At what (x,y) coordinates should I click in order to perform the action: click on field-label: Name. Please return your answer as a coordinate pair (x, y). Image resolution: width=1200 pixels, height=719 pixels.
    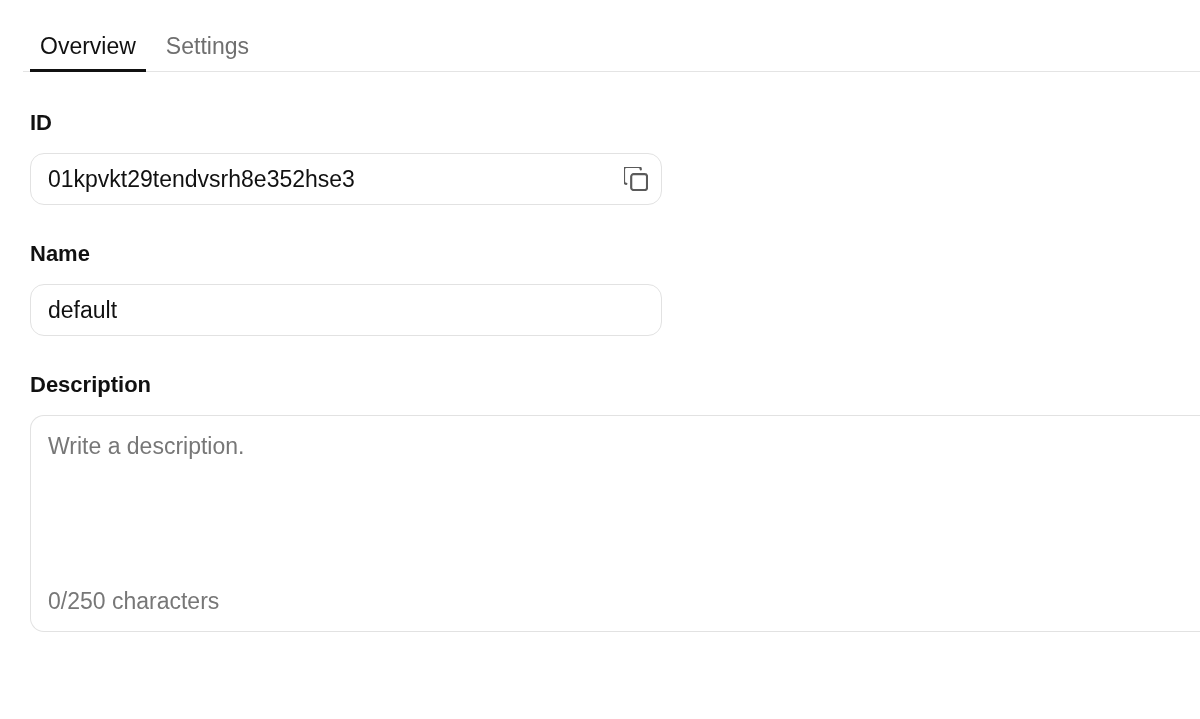
    Looking at the image, I should click on (60, 254).